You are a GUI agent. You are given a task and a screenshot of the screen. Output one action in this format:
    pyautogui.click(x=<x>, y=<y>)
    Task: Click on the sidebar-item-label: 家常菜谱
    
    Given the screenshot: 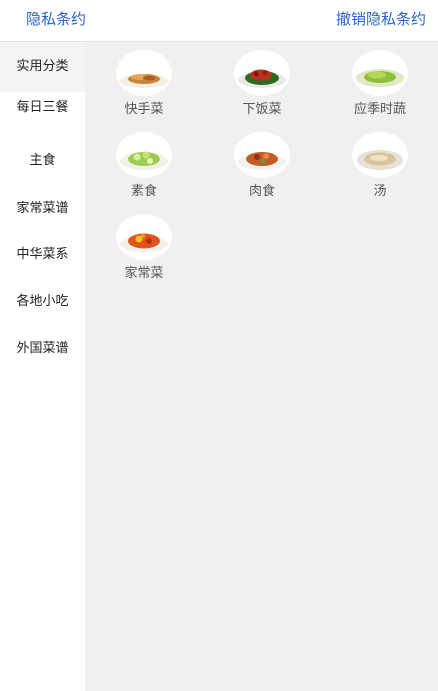 What is the action you would take?
    pyautogui.click(x=42, y=208)
    